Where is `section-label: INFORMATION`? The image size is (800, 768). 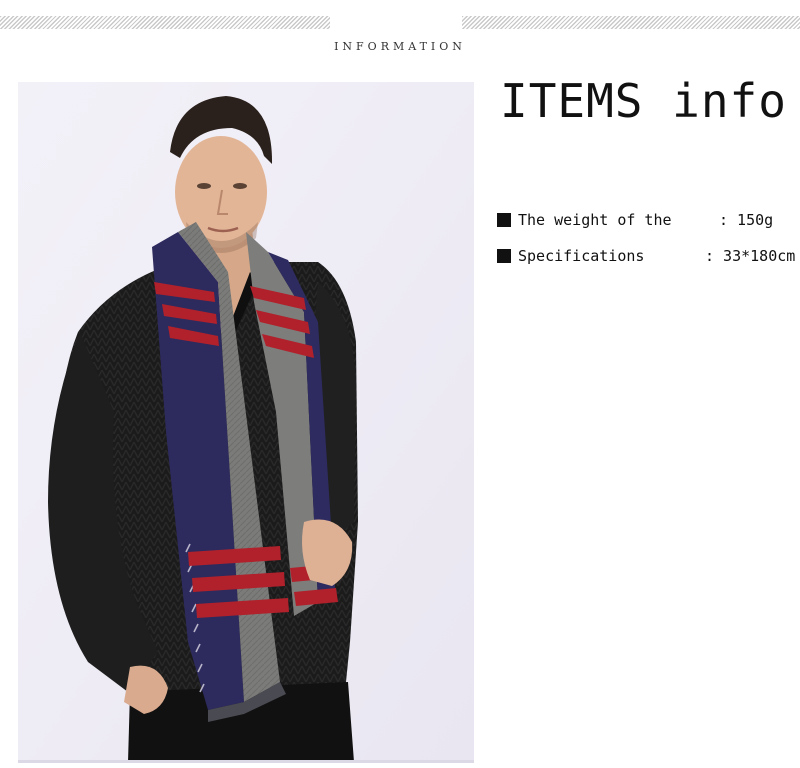
section-label: INFORMATION is located at coordinates (400, 46).